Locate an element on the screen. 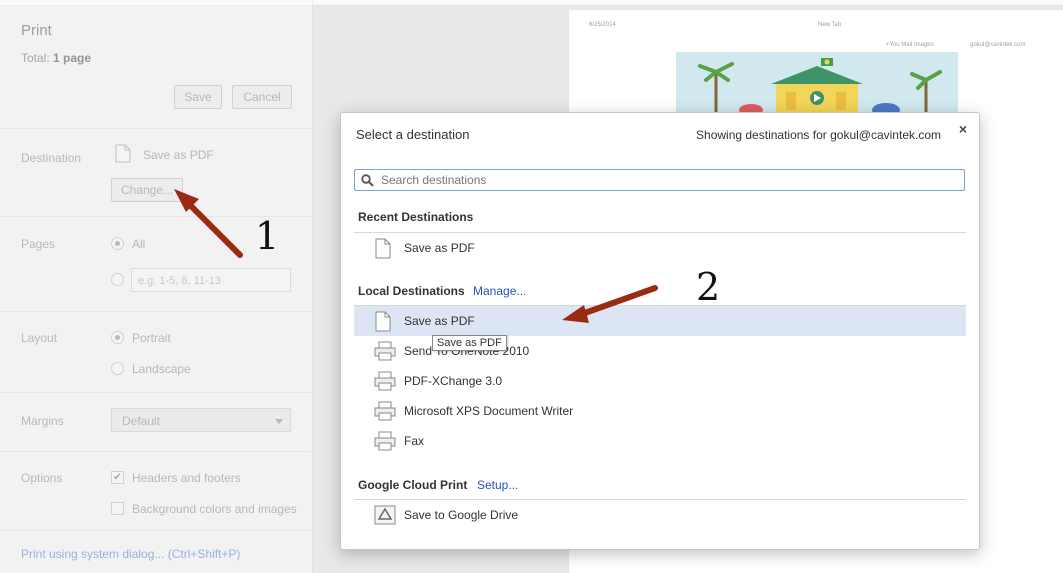 The height and width of the screenshot is (573, 1063). arrow-2-head is located at coordinates (575, 314).